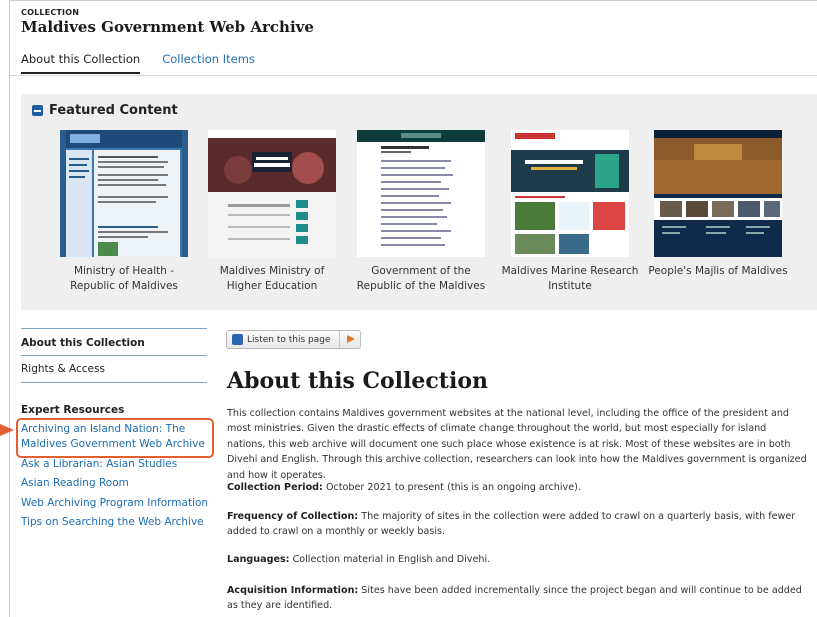  What do you see at coordinates (116, 483) in the screenshot?
I see `resource-link-asian-reading-room: Asian Reading Room` at bounding box center [116, 483].